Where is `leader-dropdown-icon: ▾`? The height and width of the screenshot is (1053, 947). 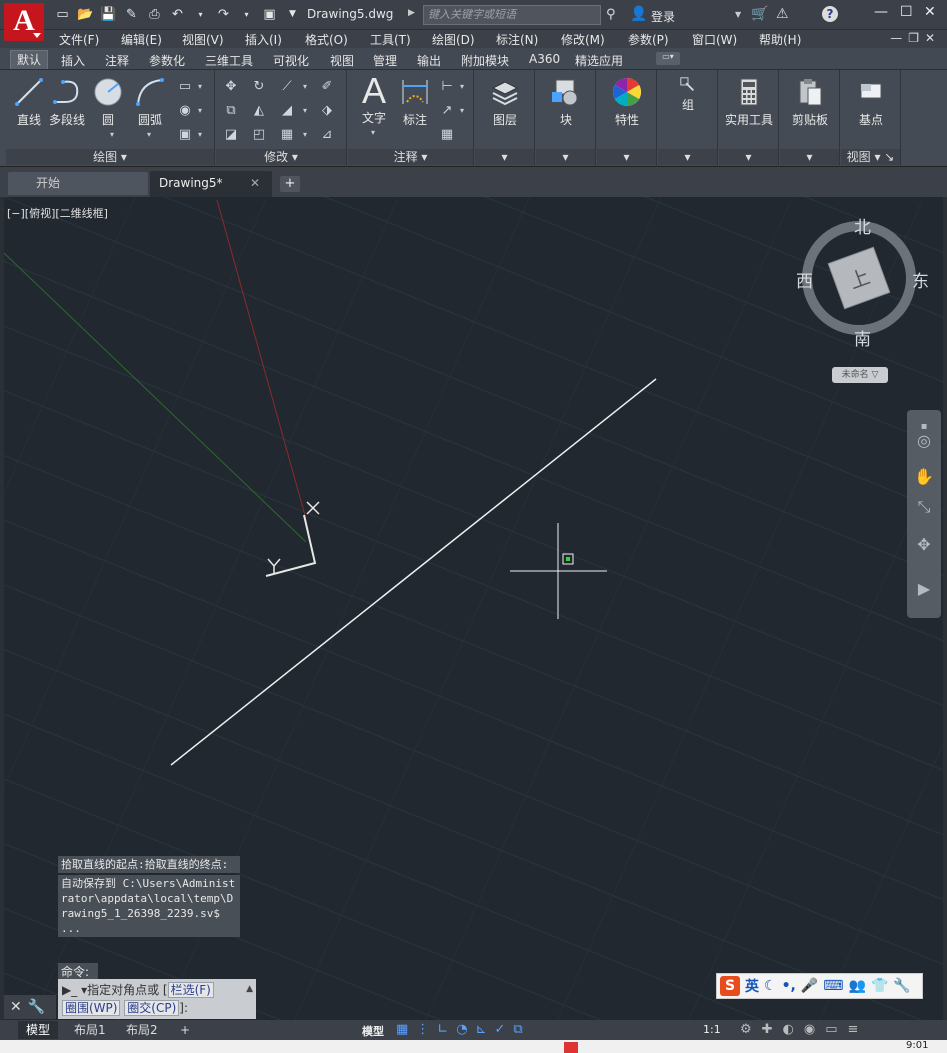 leader-dropdown-icon: ▾ is located at coordinates (462, 110).